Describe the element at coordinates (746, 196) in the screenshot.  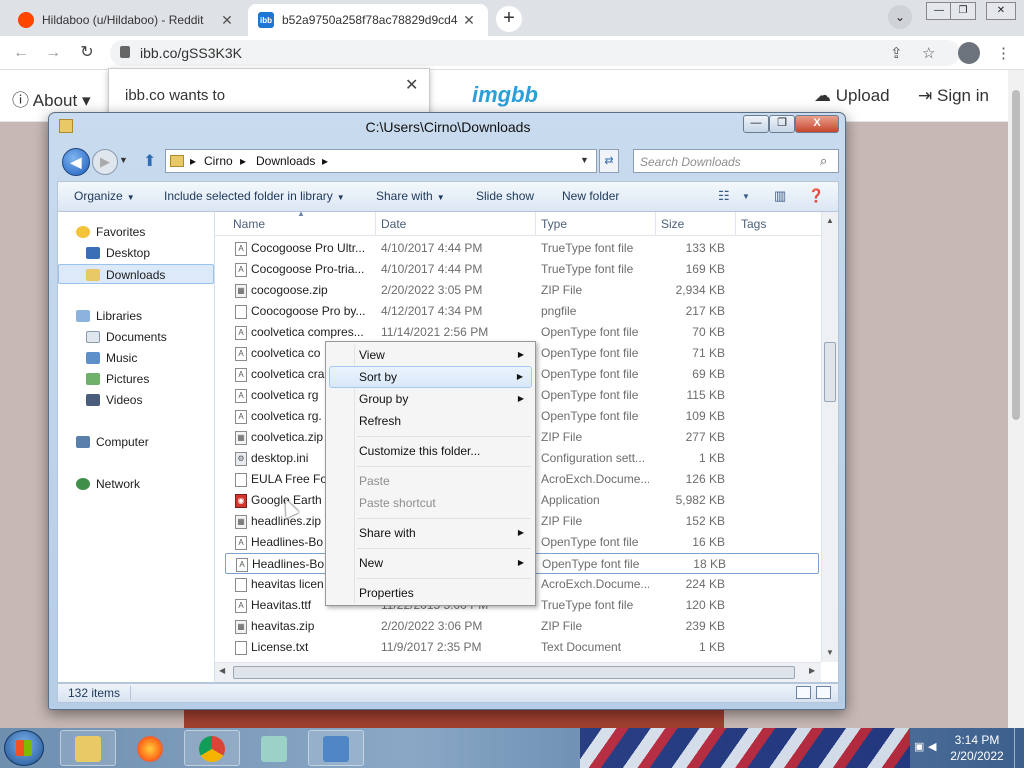
I see `caret-down-icon: ▼` at that location.